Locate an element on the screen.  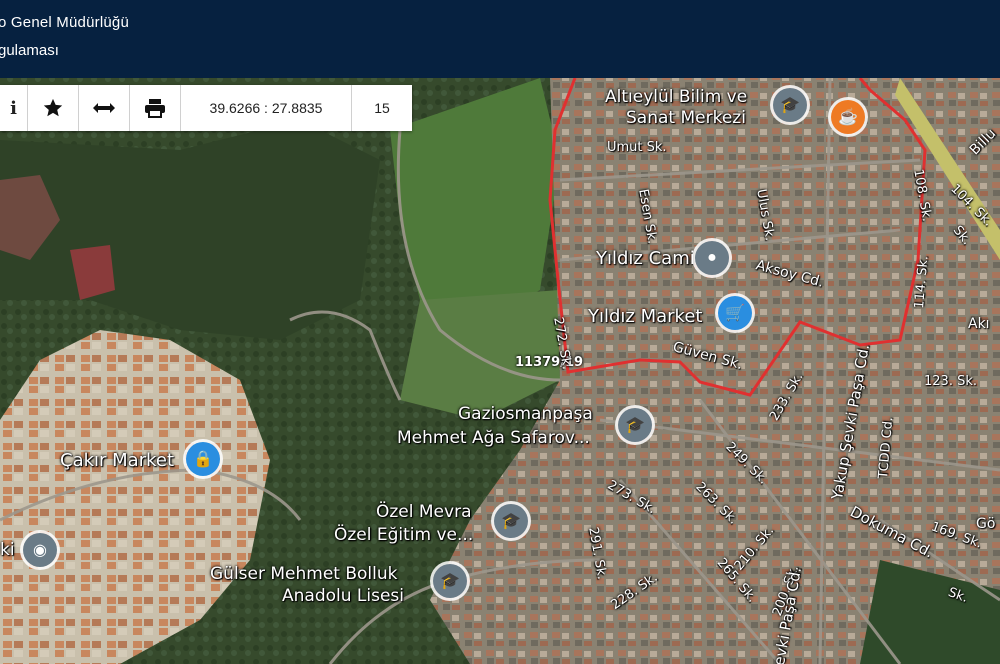
info-button: i is located at coordinates (14, 108).